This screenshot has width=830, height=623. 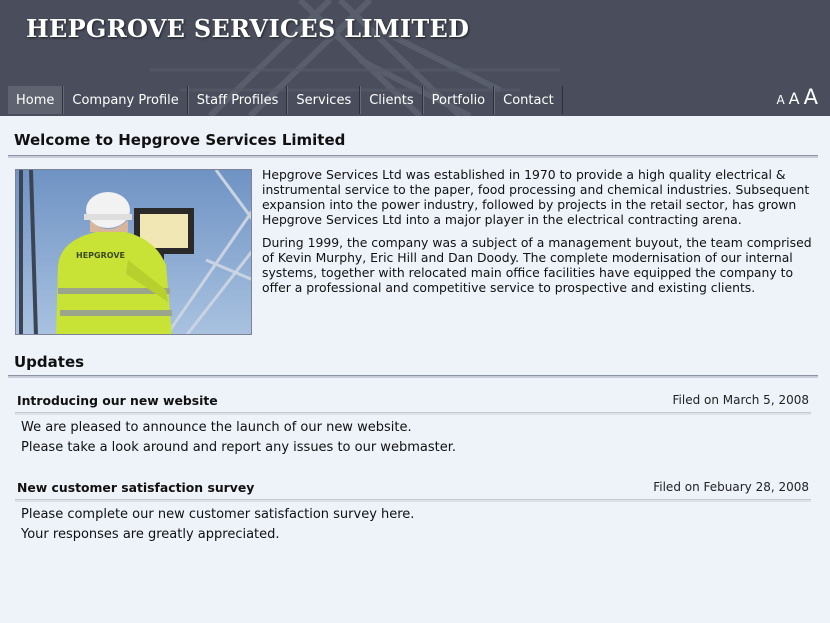 What do you see at coordinates (780, 100) in the screenshot?
I see `text-size-small-button: A` at bounding box center [780, 100].